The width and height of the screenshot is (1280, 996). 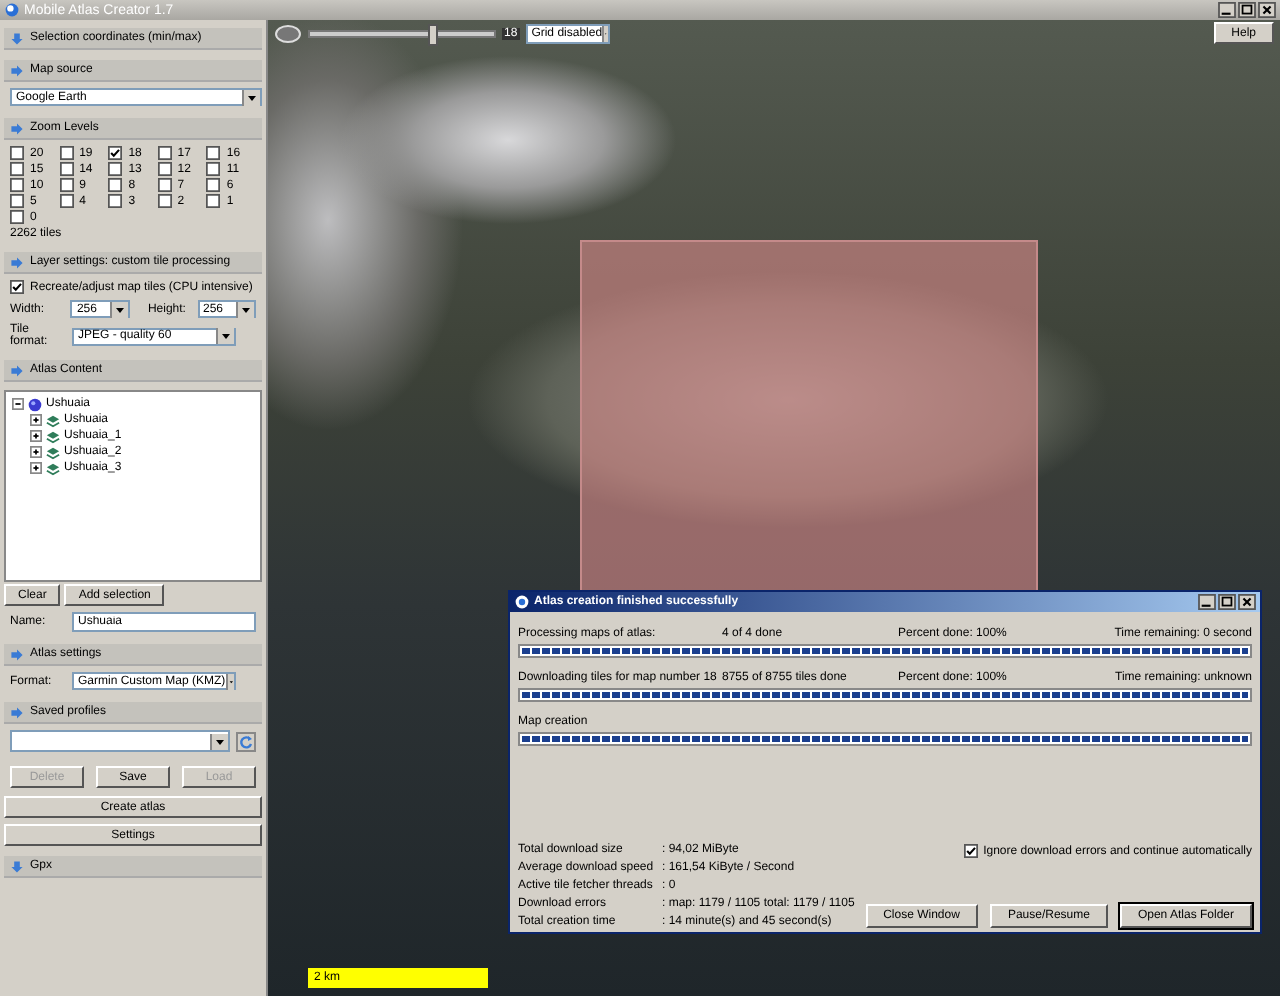 What do you see at coordinates (120, 741) in the screenshot?
I see `profile-dropdown` at bounding box center [120, 741].